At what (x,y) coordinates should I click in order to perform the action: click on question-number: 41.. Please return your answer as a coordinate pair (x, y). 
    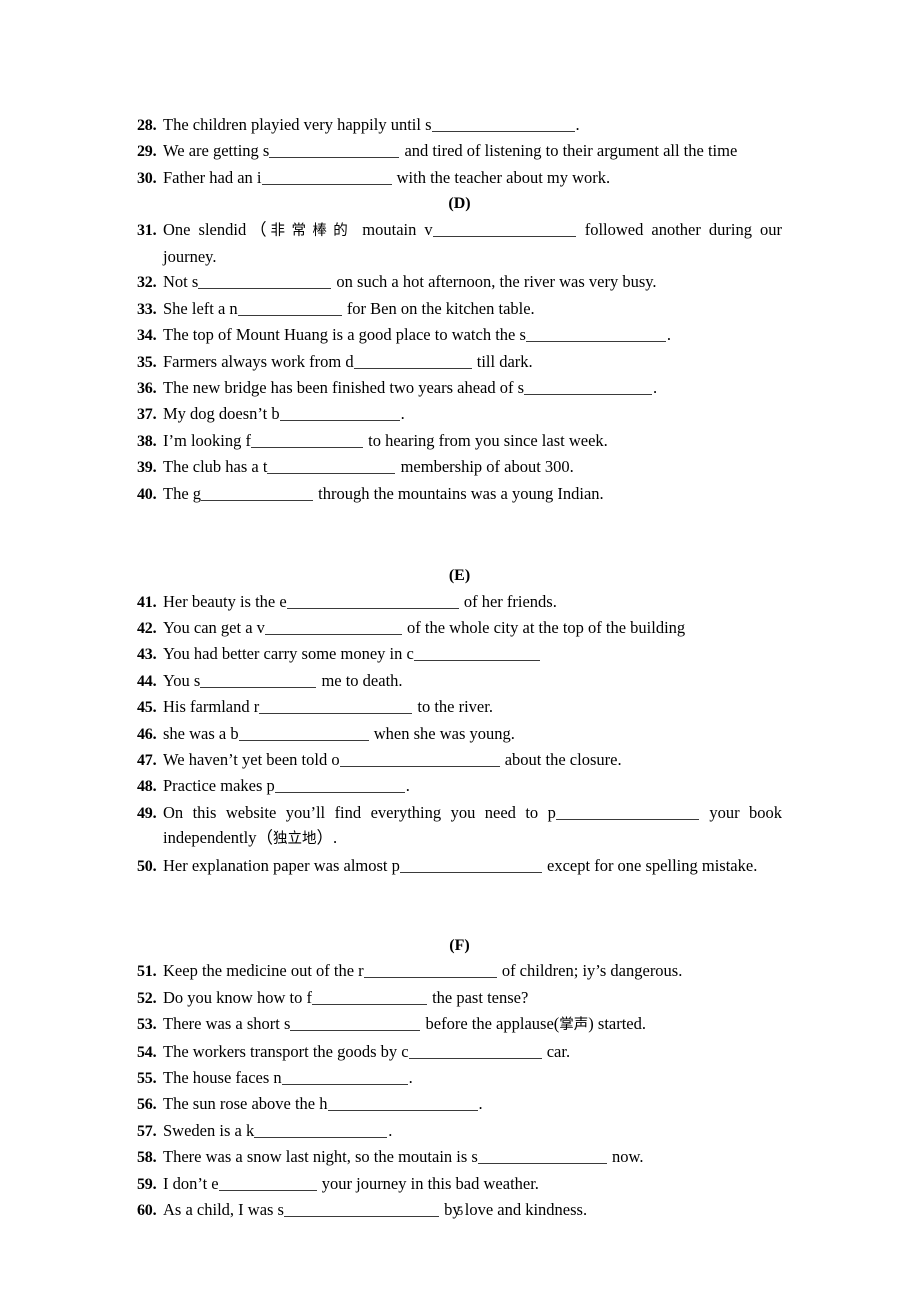
    Looking at the image, I should click on (147, 602).